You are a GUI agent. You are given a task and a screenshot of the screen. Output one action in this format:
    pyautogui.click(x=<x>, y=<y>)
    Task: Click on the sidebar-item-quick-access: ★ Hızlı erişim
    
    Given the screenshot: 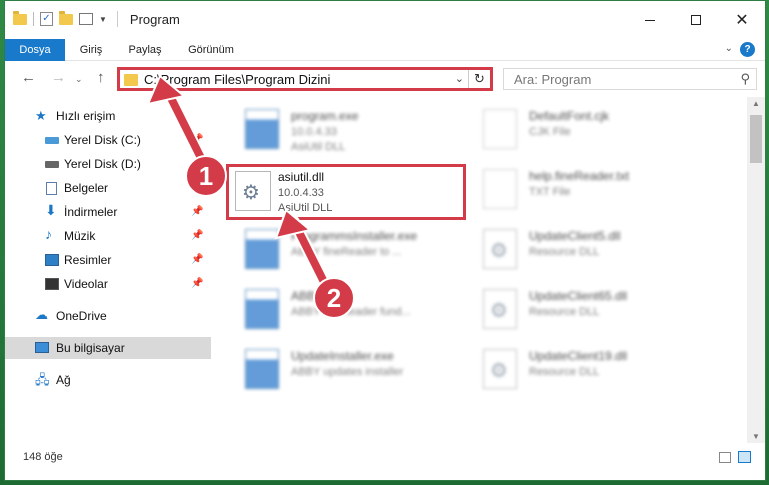 What is the action you would take?
    pyautogui.click(x=108, y=116)
    